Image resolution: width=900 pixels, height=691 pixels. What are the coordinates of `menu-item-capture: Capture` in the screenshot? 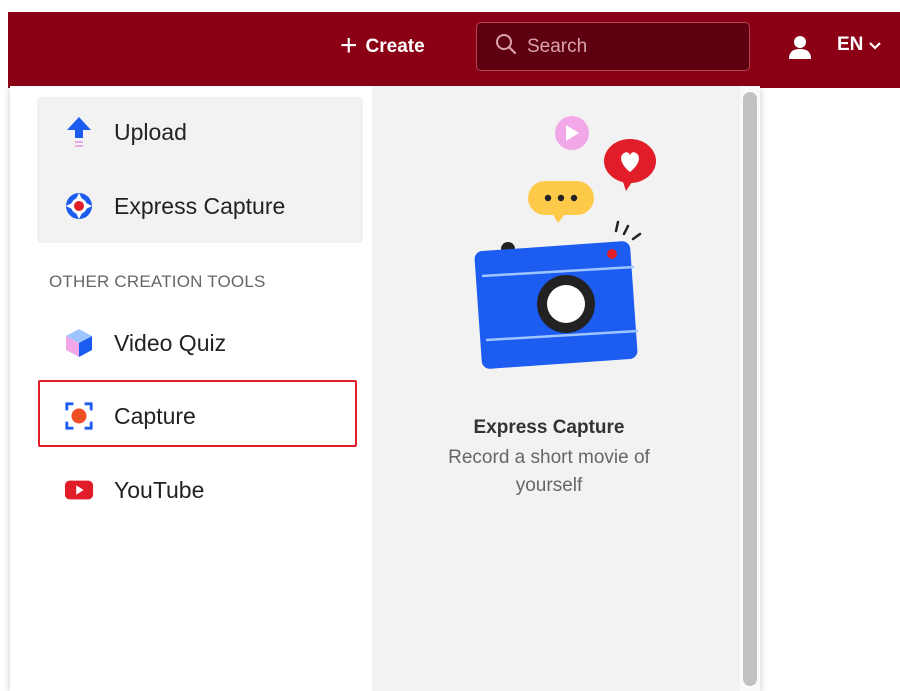 It's located at (130, 416).